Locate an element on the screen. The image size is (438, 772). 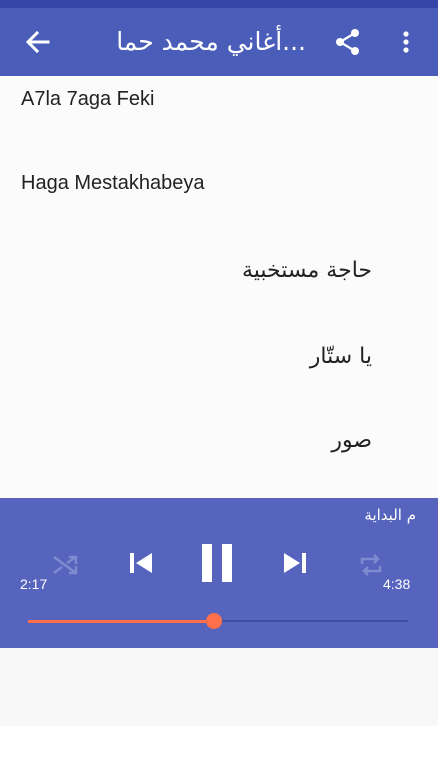
seek-bar is located at coordinates (218, 621).